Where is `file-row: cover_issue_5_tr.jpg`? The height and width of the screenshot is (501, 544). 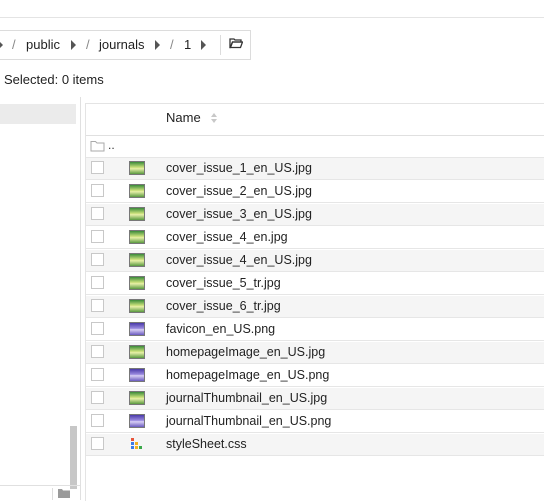 file-row: cover_issue_5_tr.jpg is located at coordinates (315, 284).